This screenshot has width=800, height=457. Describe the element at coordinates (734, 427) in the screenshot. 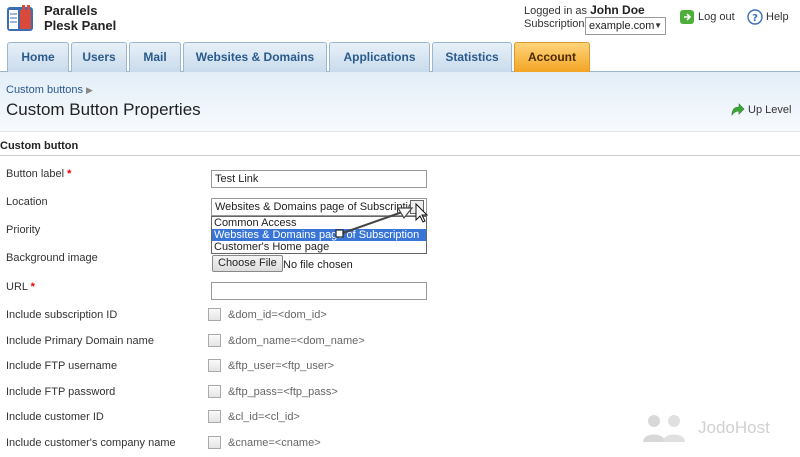

I see `watermark-text: JodoHost` at that location.